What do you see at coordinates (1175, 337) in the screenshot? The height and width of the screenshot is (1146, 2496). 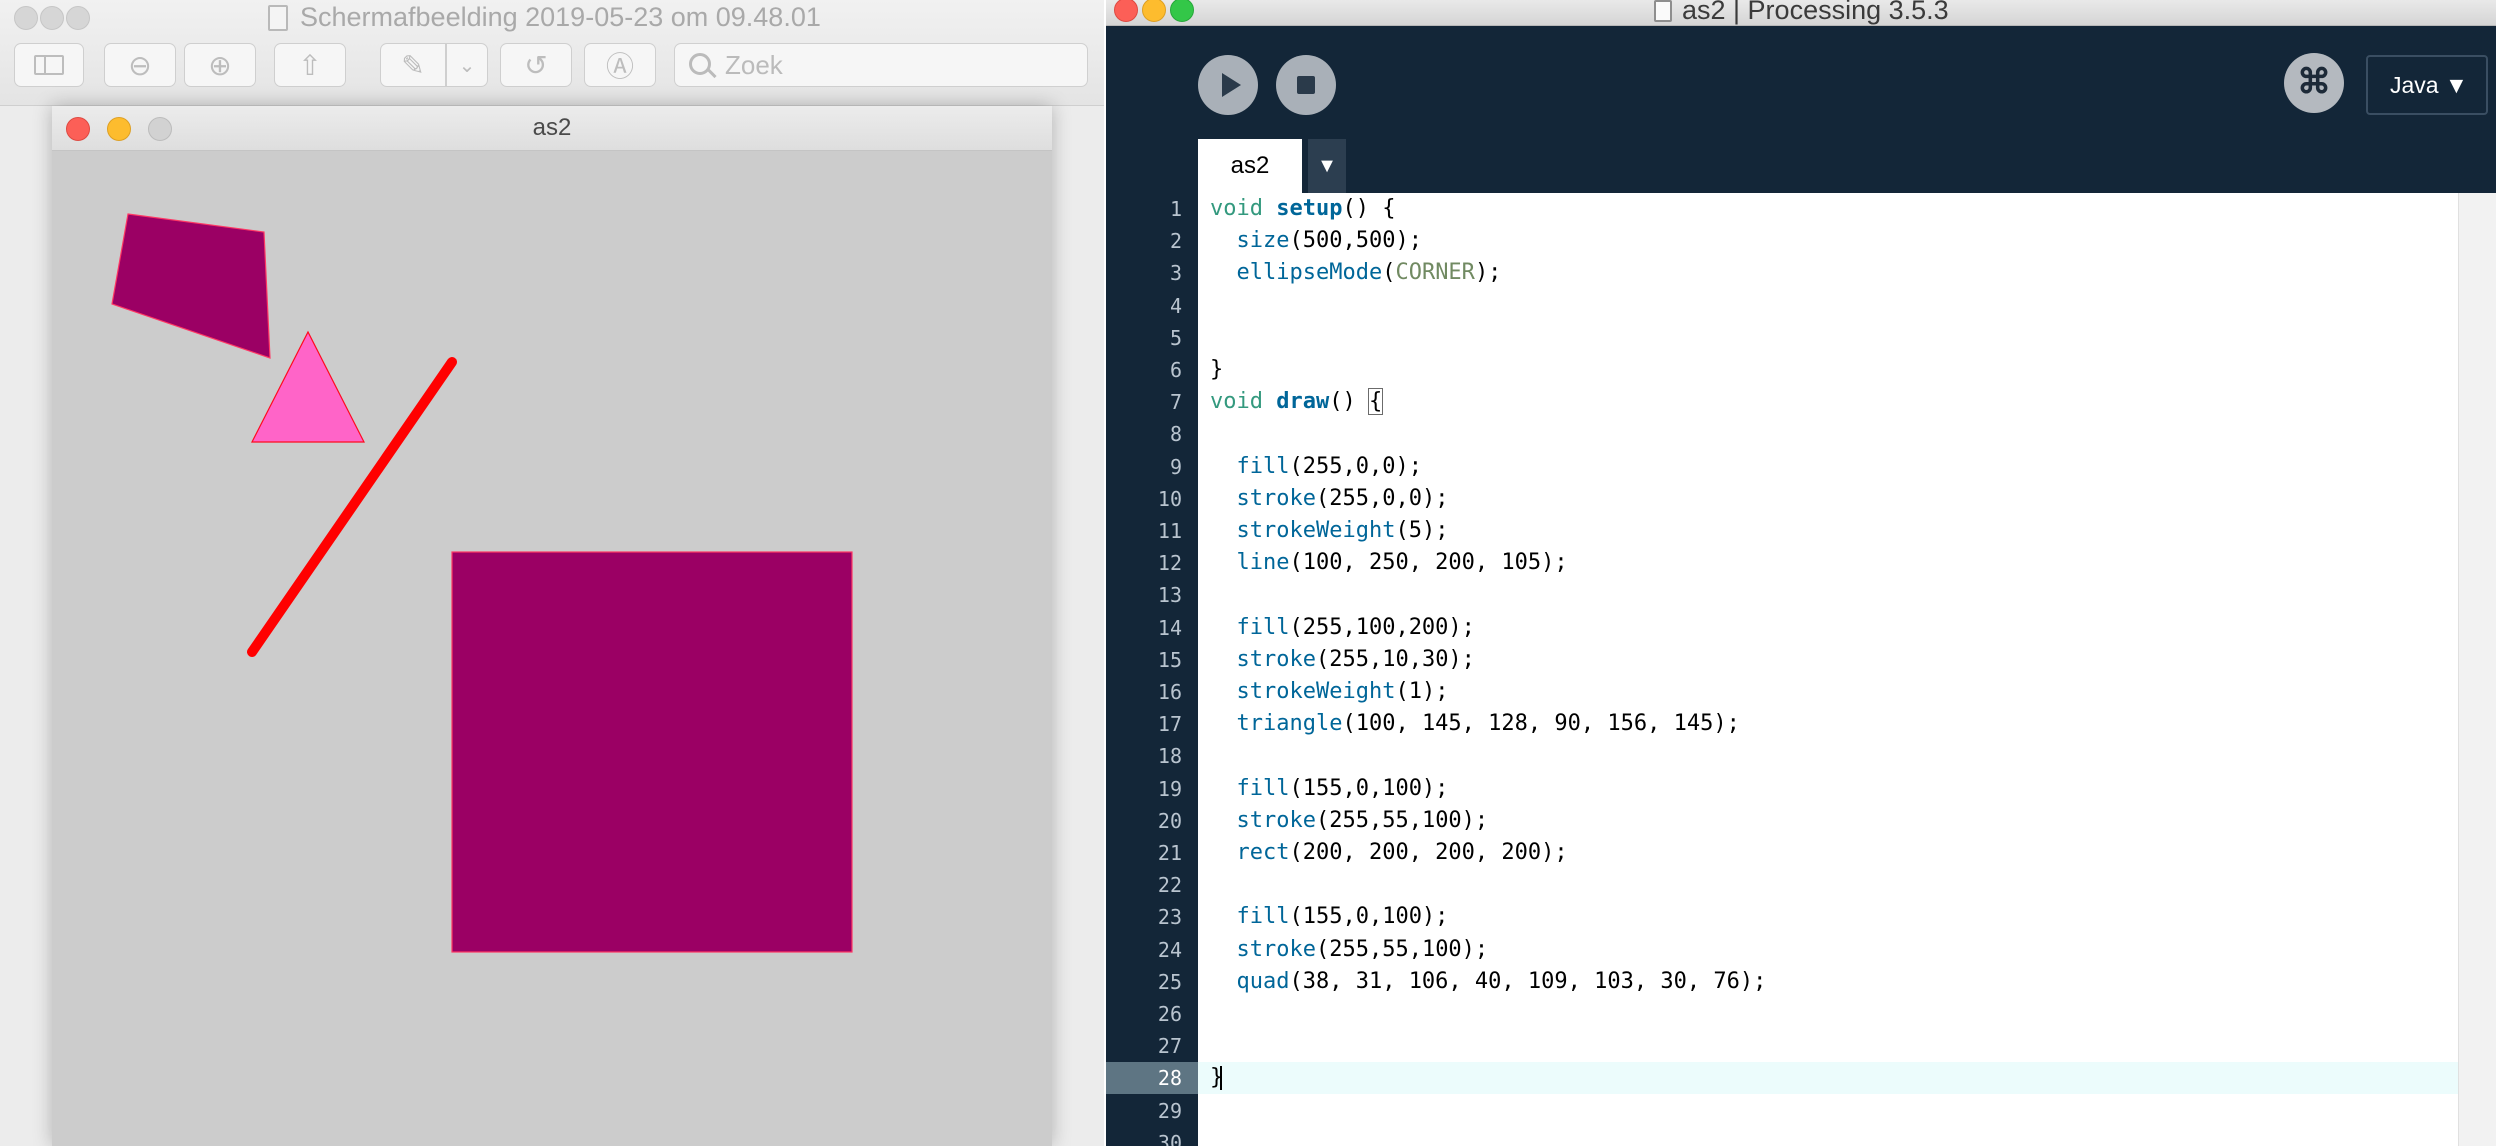 I see `line-number: 5` at bounding box center [1175, 337].